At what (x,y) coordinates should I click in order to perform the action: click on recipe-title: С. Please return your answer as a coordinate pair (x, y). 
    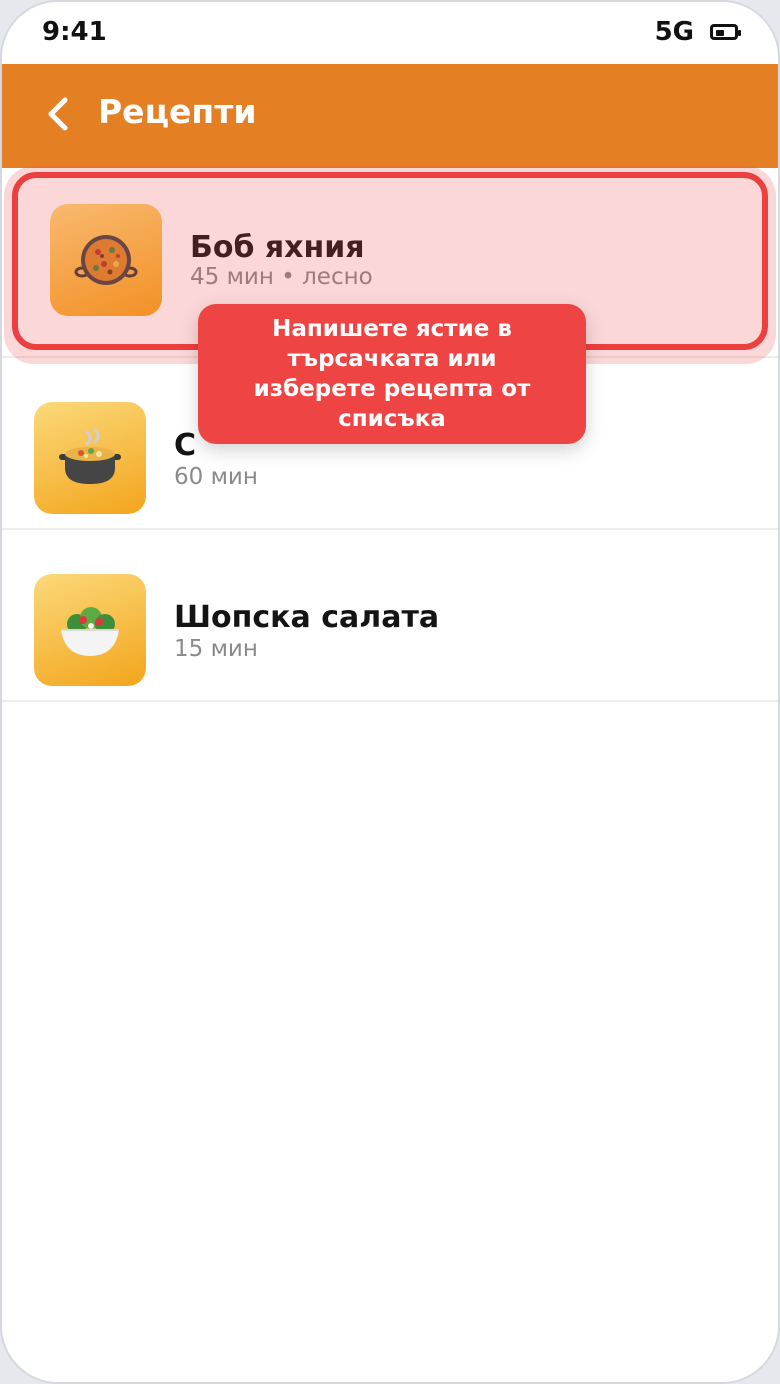
    Looking at the image, I should click on (185, 445).